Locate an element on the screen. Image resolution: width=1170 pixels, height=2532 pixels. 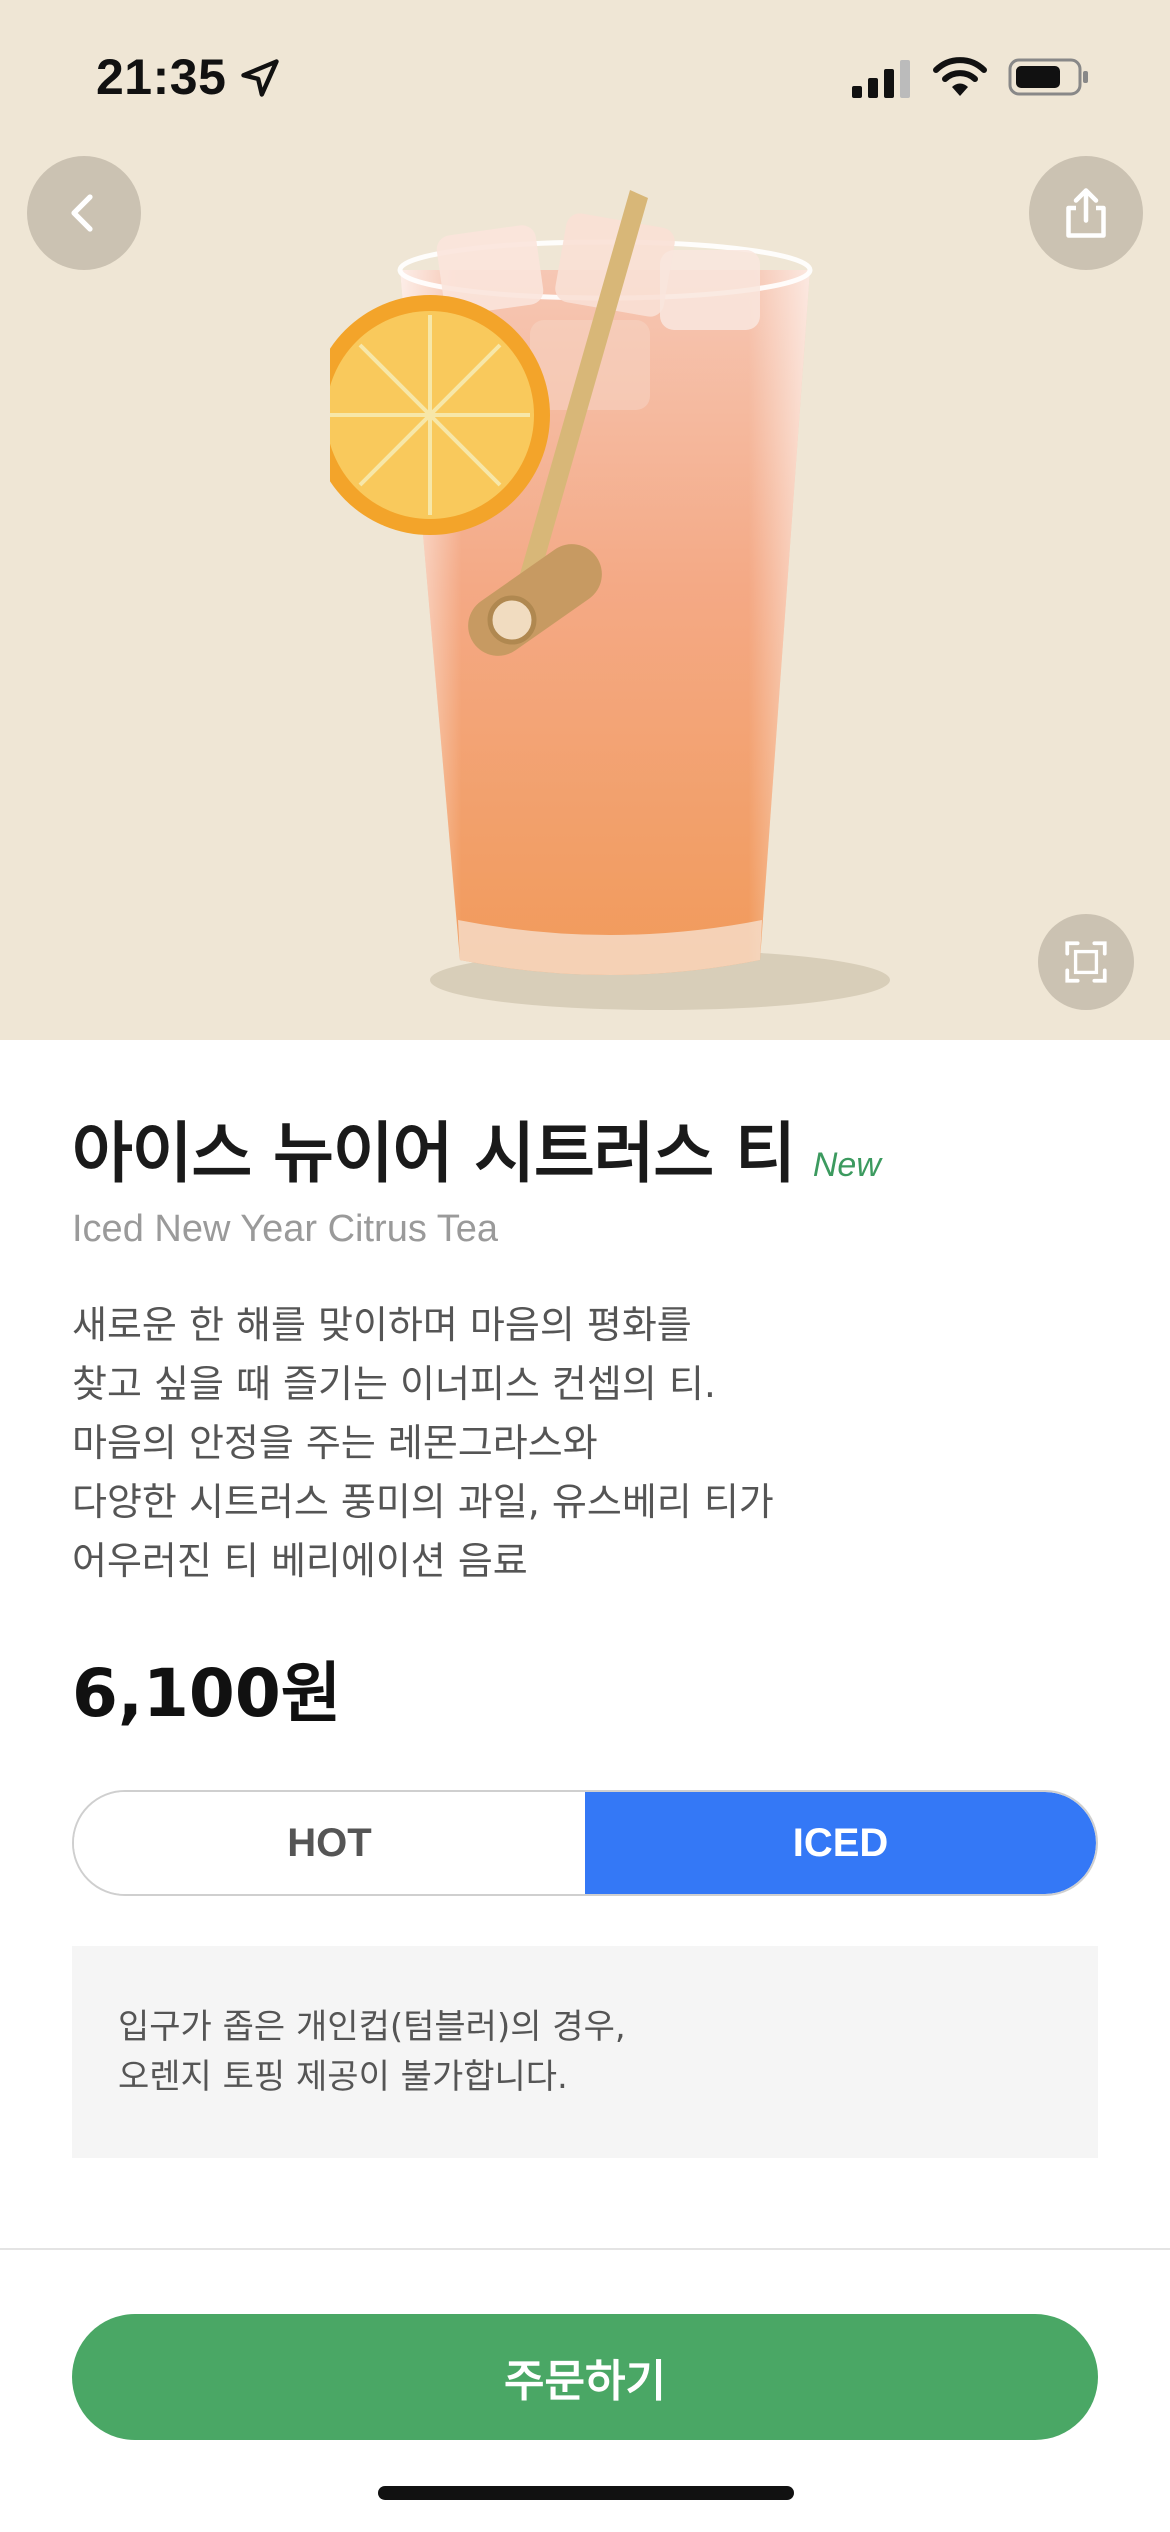
back-icon is located at coordinates (82, 213).